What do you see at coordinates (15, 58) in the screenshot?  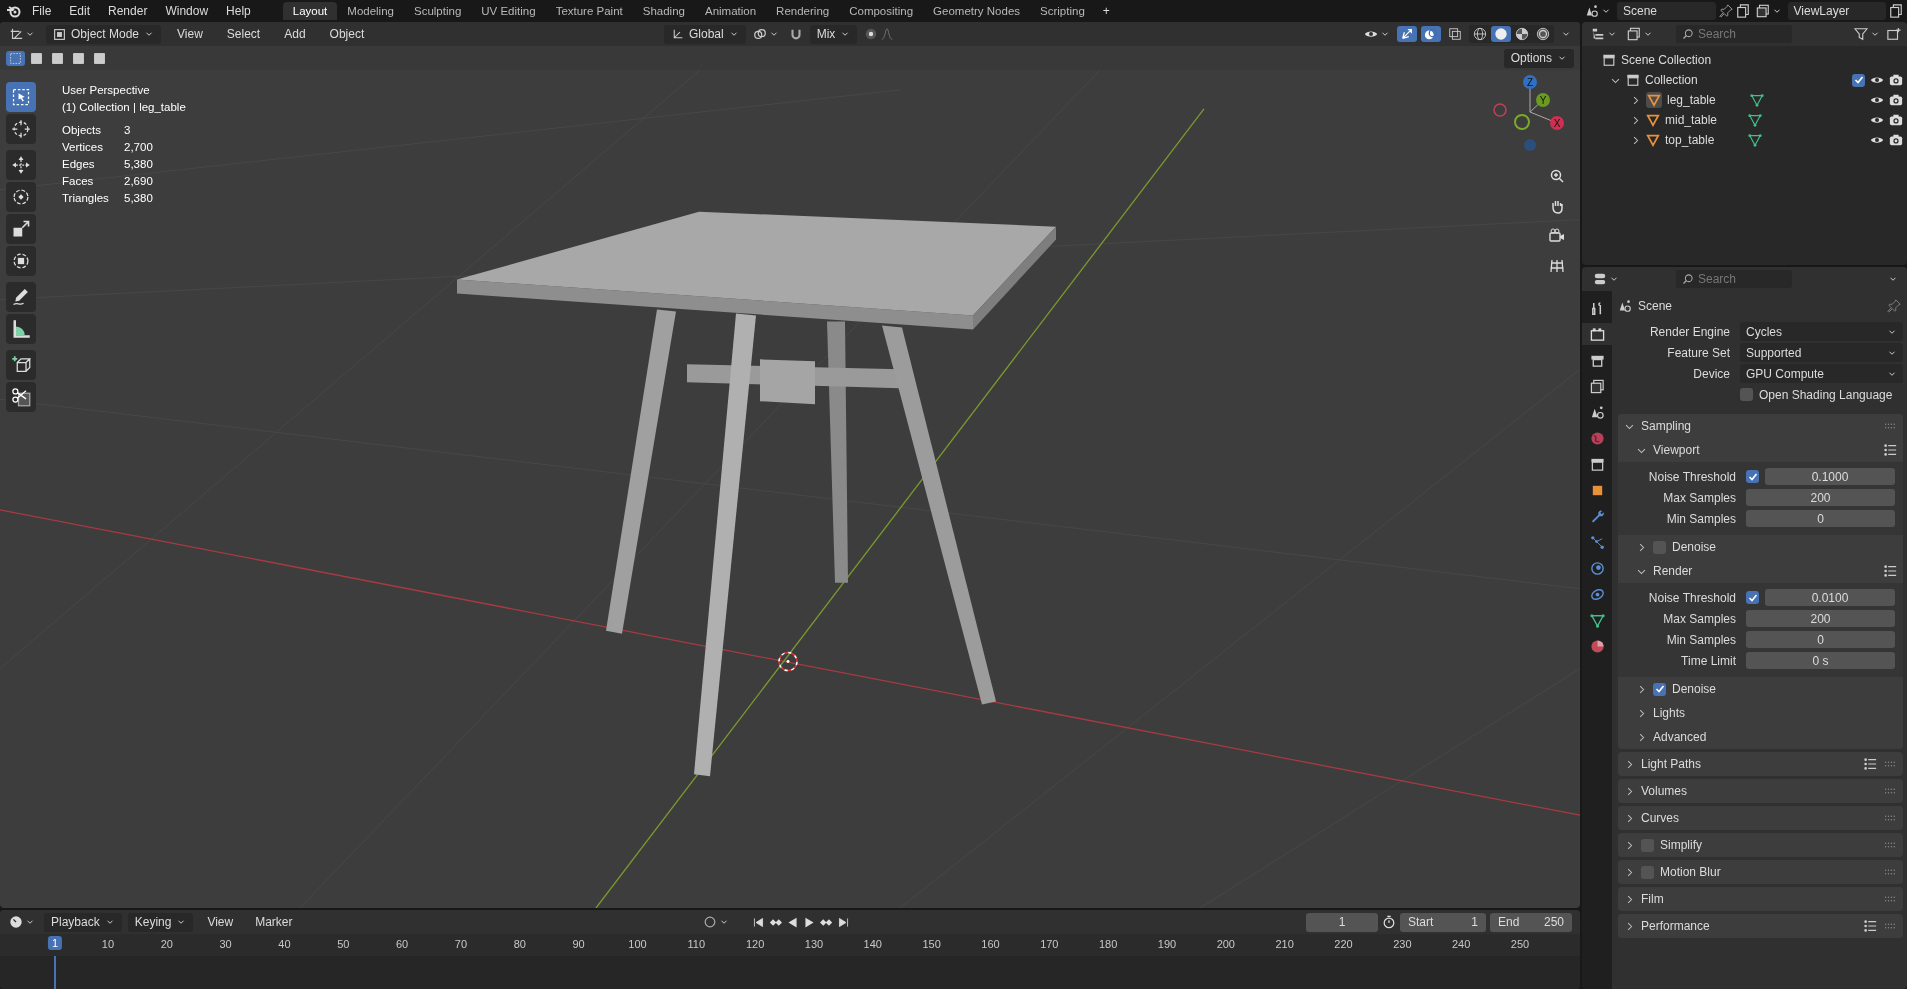 I see `select-mode-button` at bounding box center [15, 58].